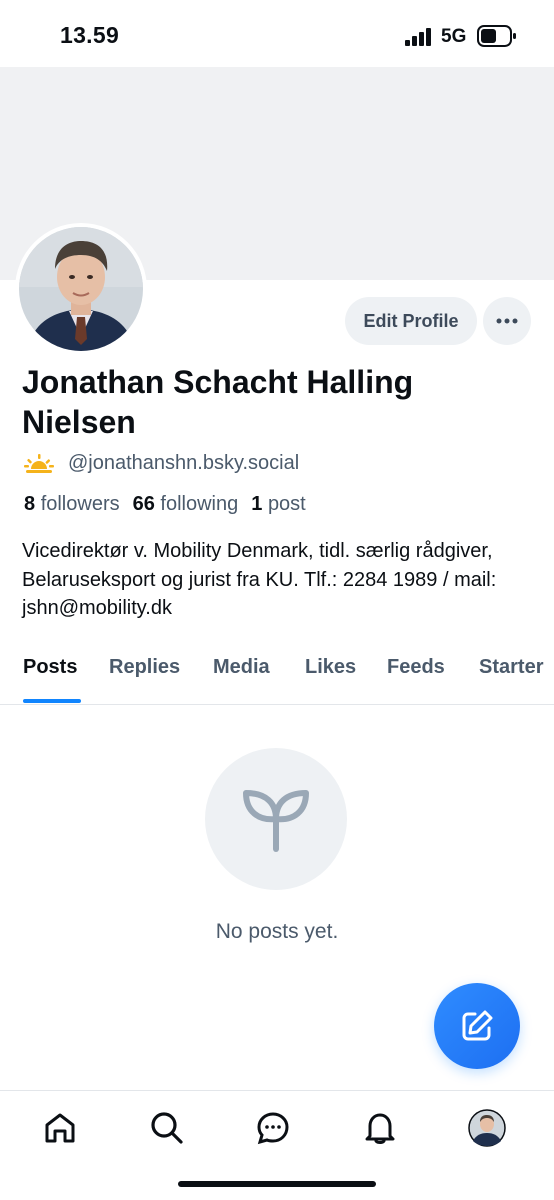 The image size is (554, 1200). Describe the element at coordinates (90, 35) in the screenshot. I see `status-time: 13.59` at that location.